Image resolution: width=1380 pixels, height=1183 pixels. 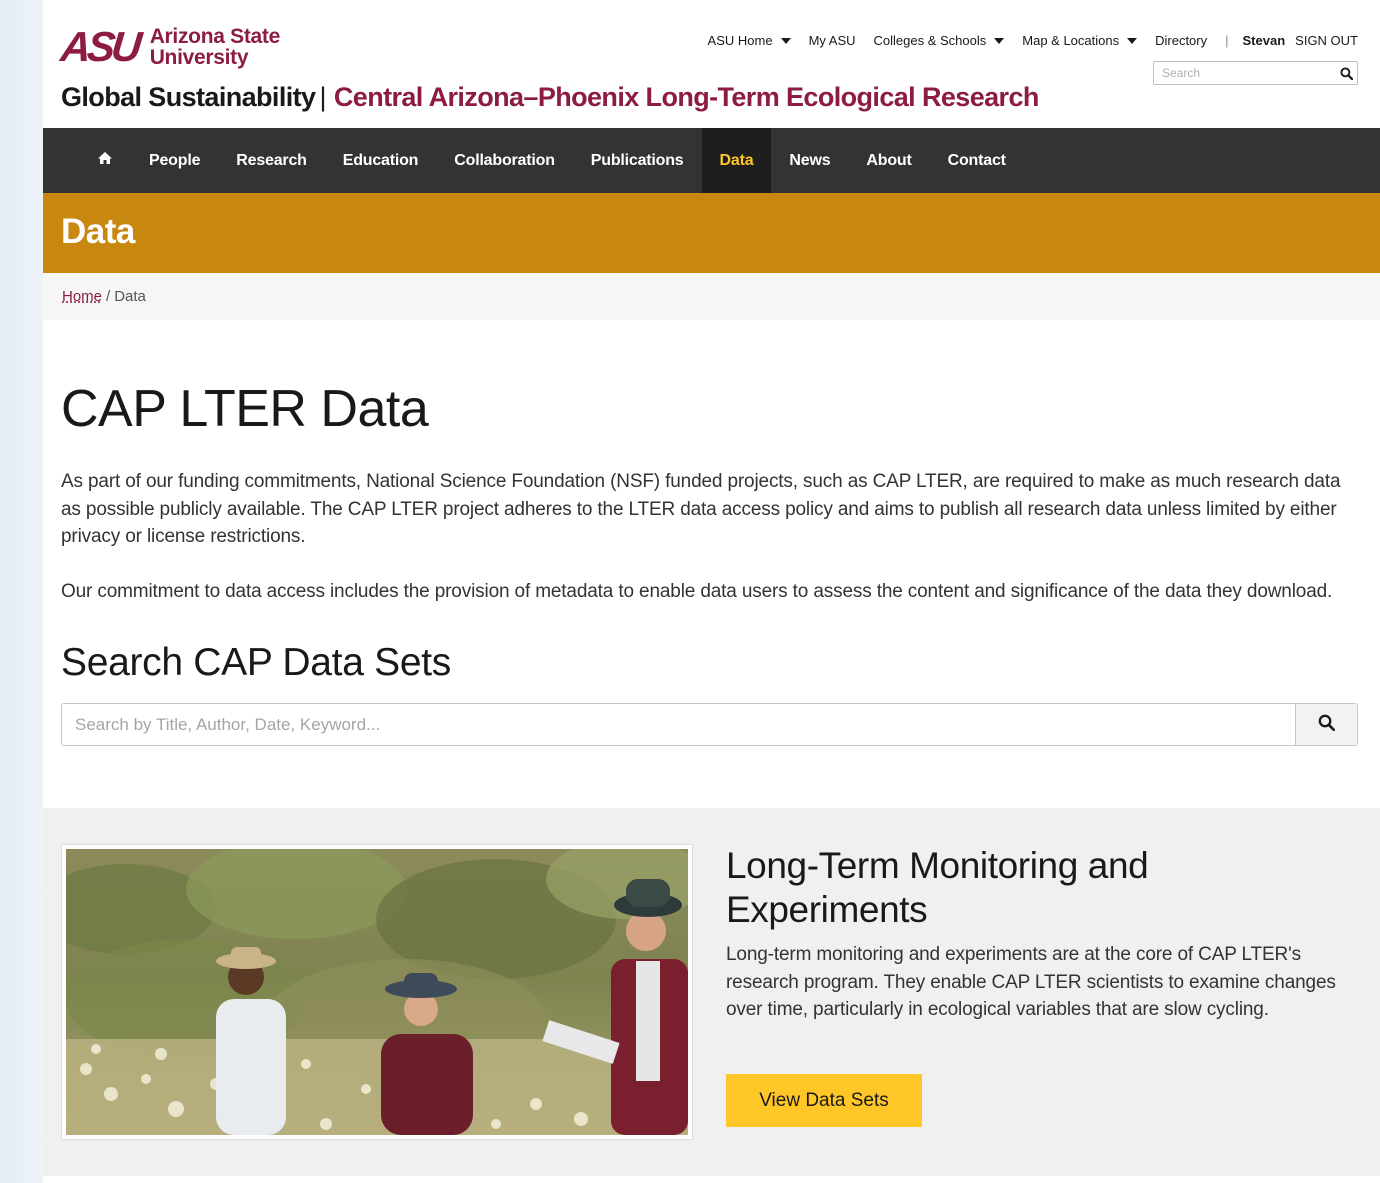 I want to click on my-asu-label: My ASU, so click(x=832, y=40).